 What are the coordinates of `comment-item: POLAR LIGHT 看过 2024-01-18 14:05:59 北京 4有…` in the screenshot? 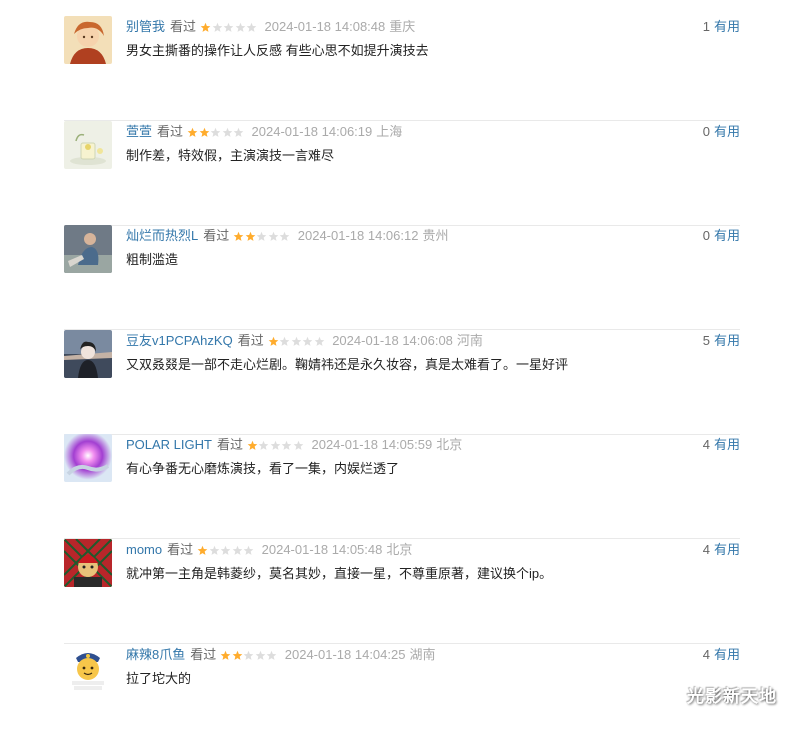 It's located at (402, 486).